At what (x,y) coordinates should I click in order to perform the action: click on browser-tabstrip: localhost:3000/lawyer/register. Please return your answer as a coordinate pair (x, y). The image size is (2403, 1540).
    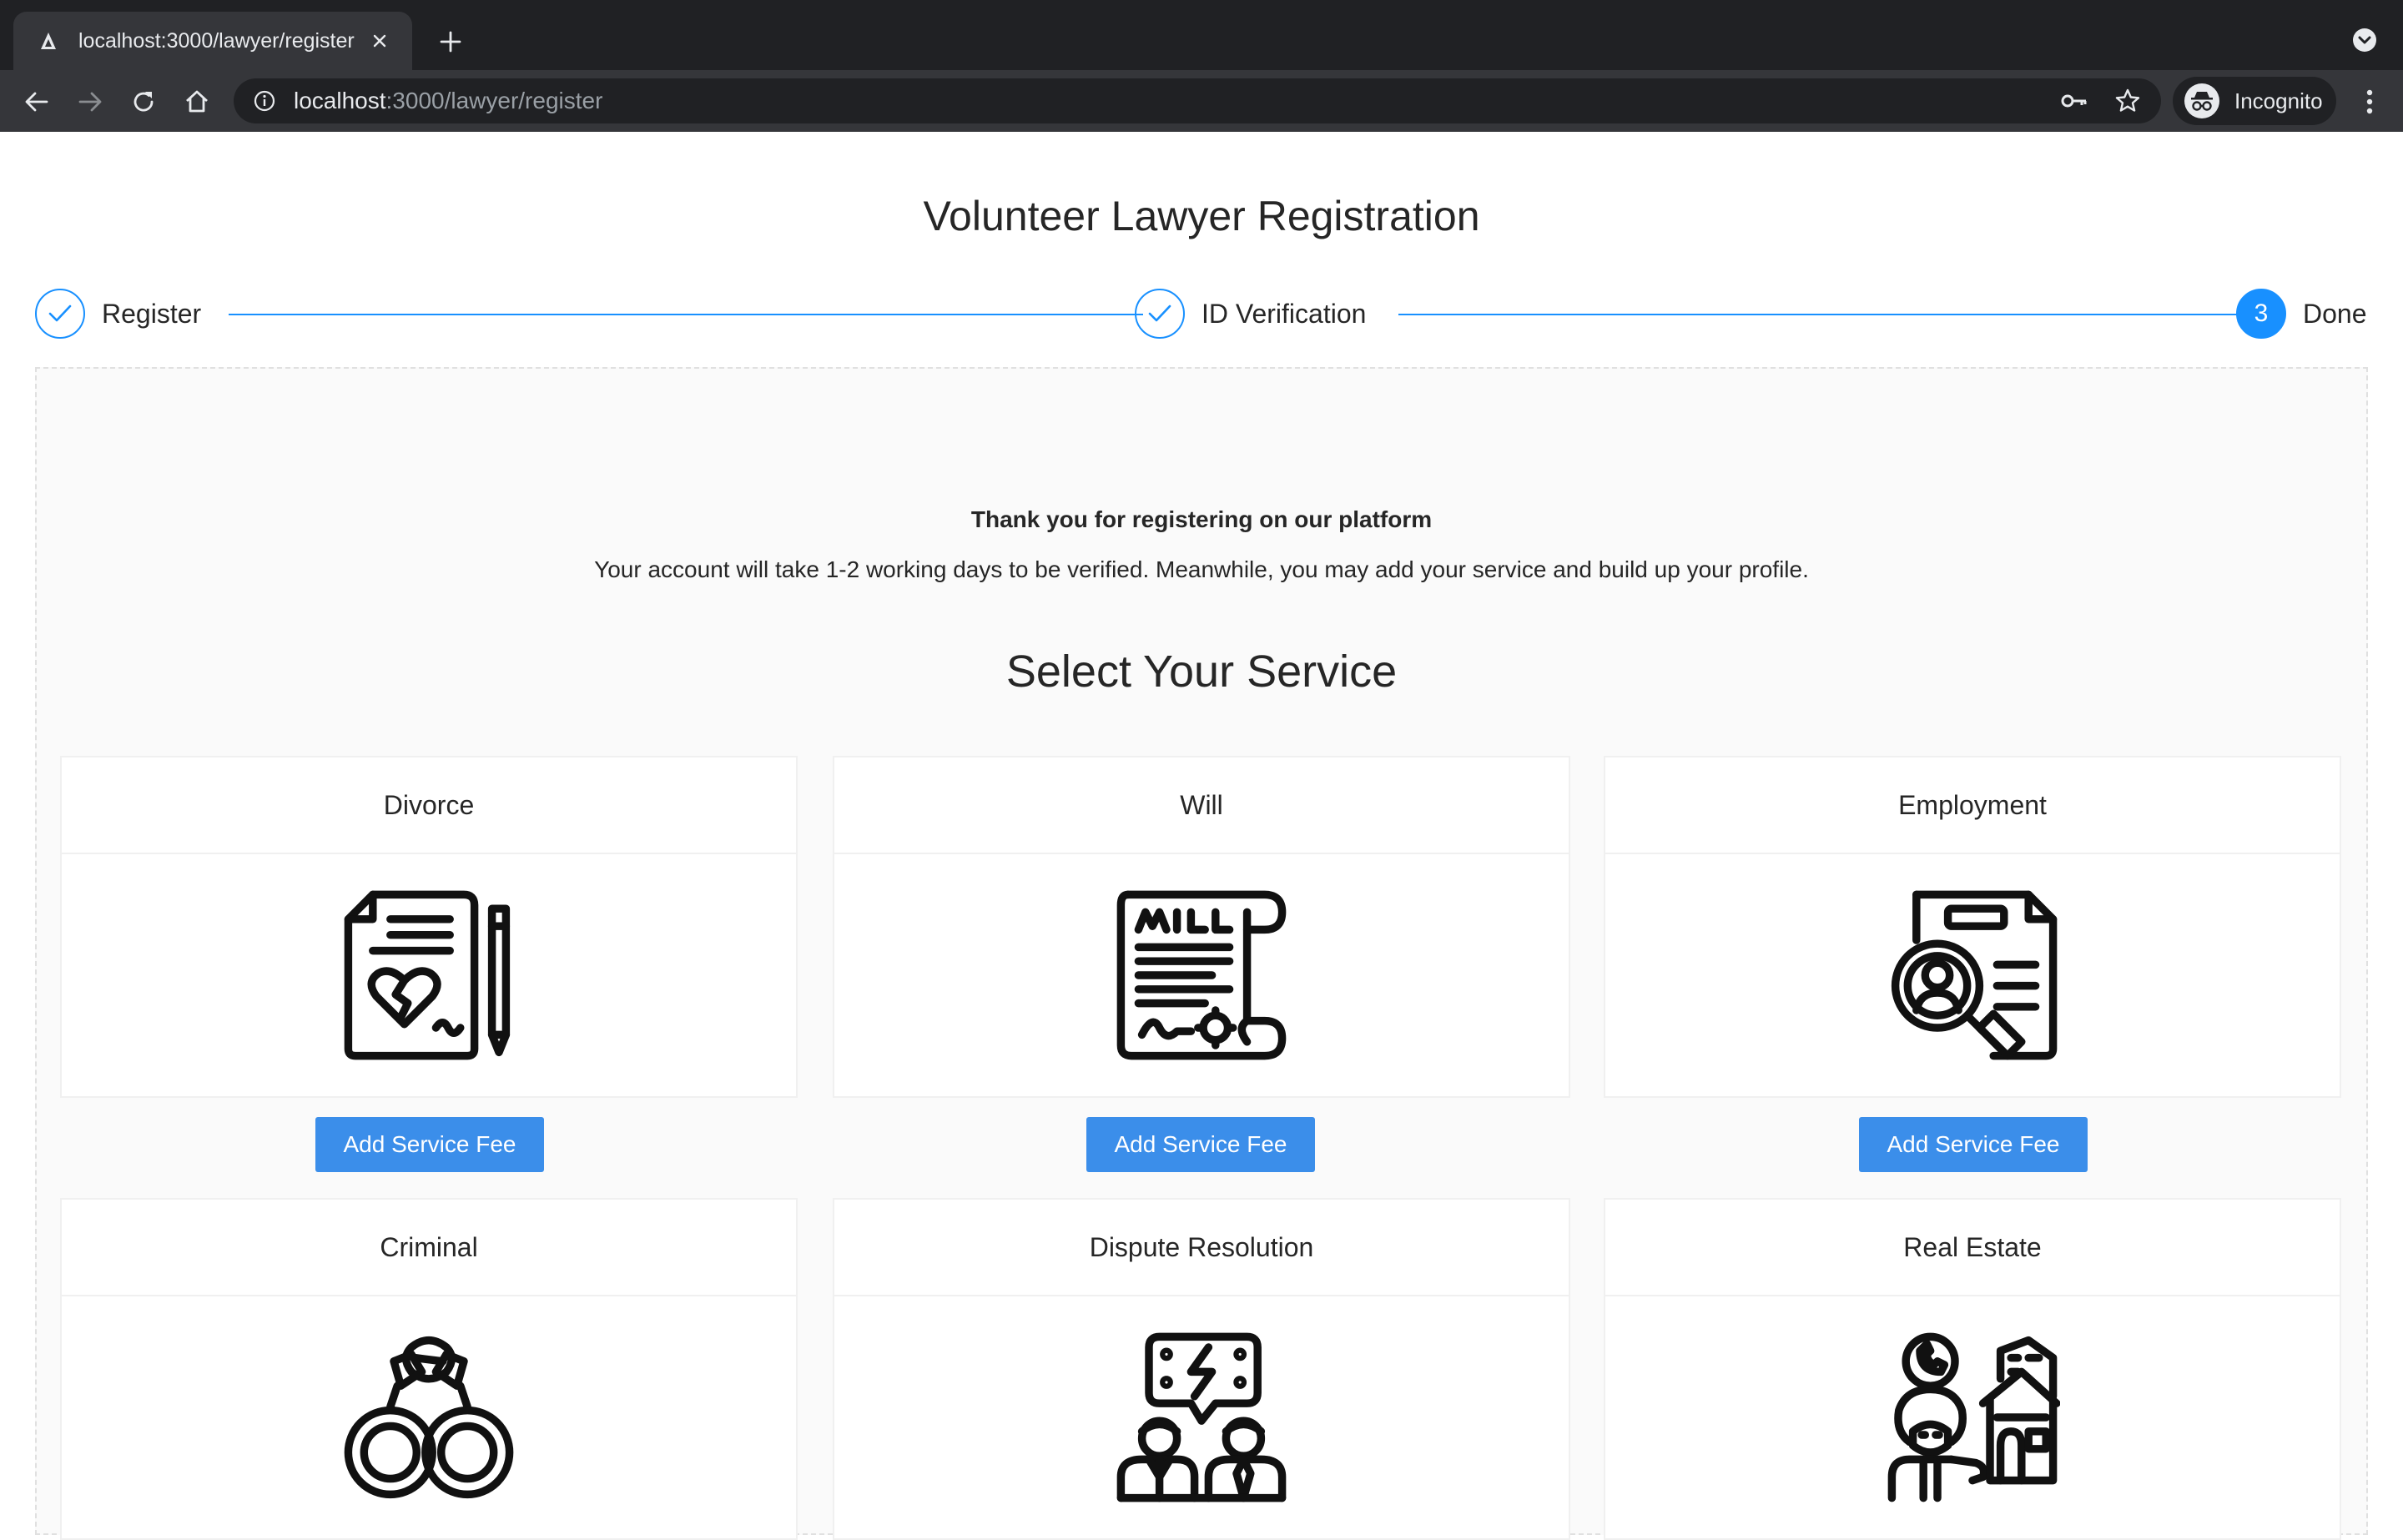
    Looking at the image, I should click on (1201, 35).